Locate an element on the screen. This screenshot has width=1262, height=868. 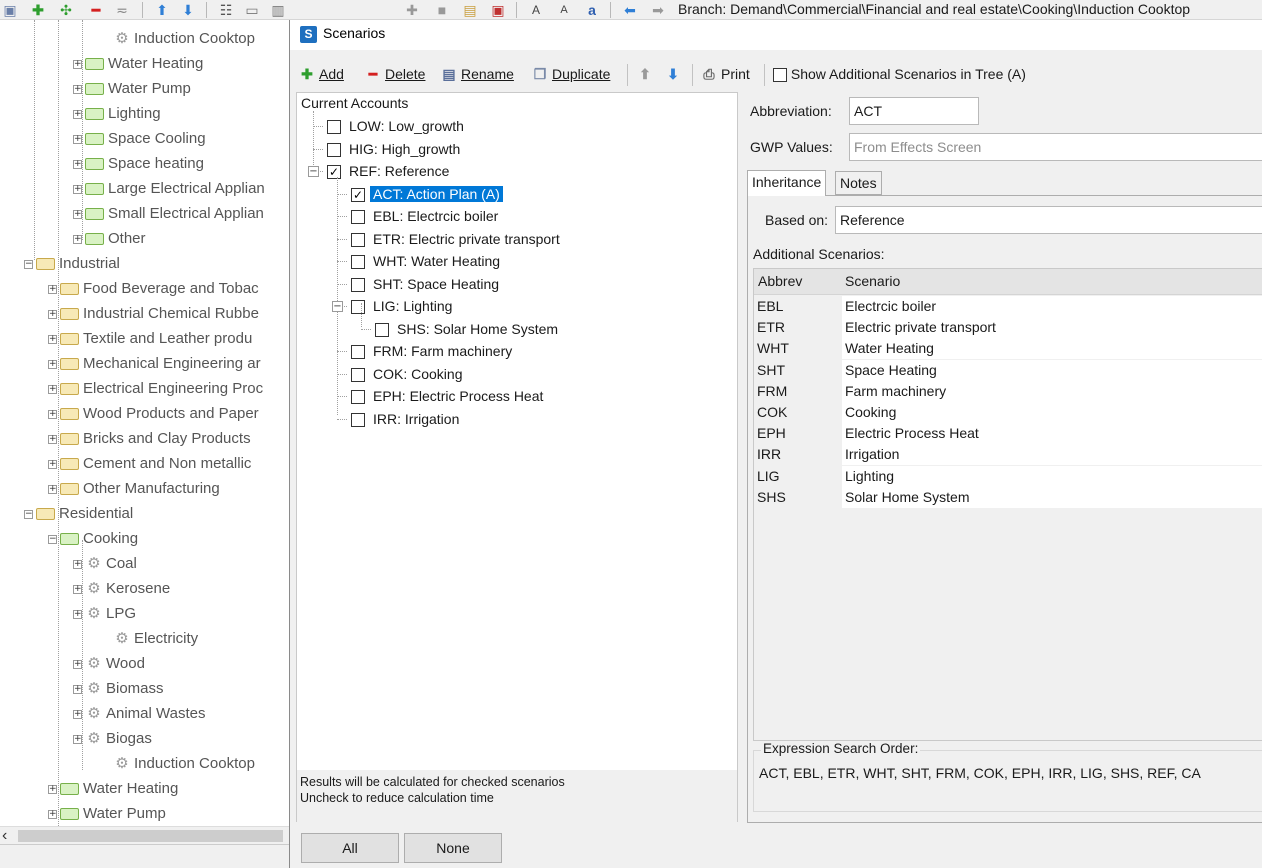
tree-item: − Industrial is located at coordinates (72, 263).